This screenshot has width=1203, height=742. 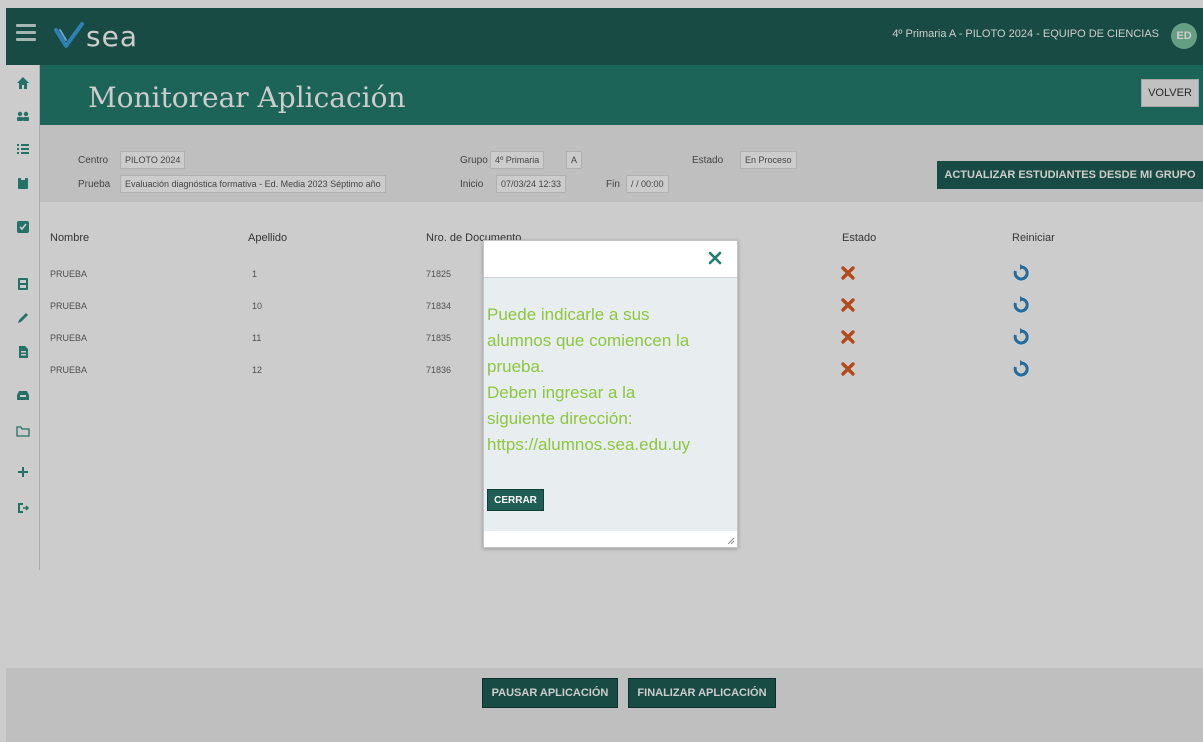 What do you see at coordinates (588, 340) in the screenshot?
I see `message-line: alumnos que comiencen la` at bounding box center [588, 340].